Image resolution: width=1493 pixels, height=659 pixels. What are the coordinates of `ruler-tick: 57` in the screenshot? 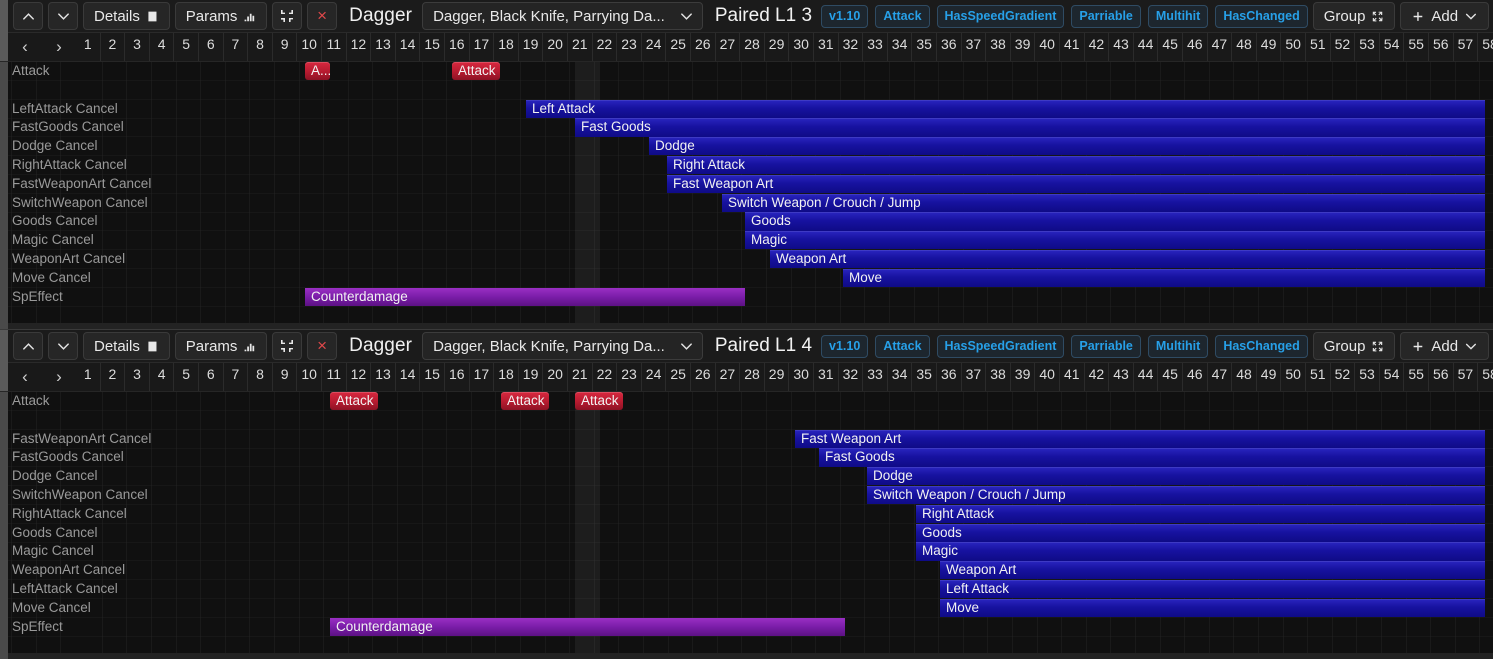 It's located at (1466, 377).